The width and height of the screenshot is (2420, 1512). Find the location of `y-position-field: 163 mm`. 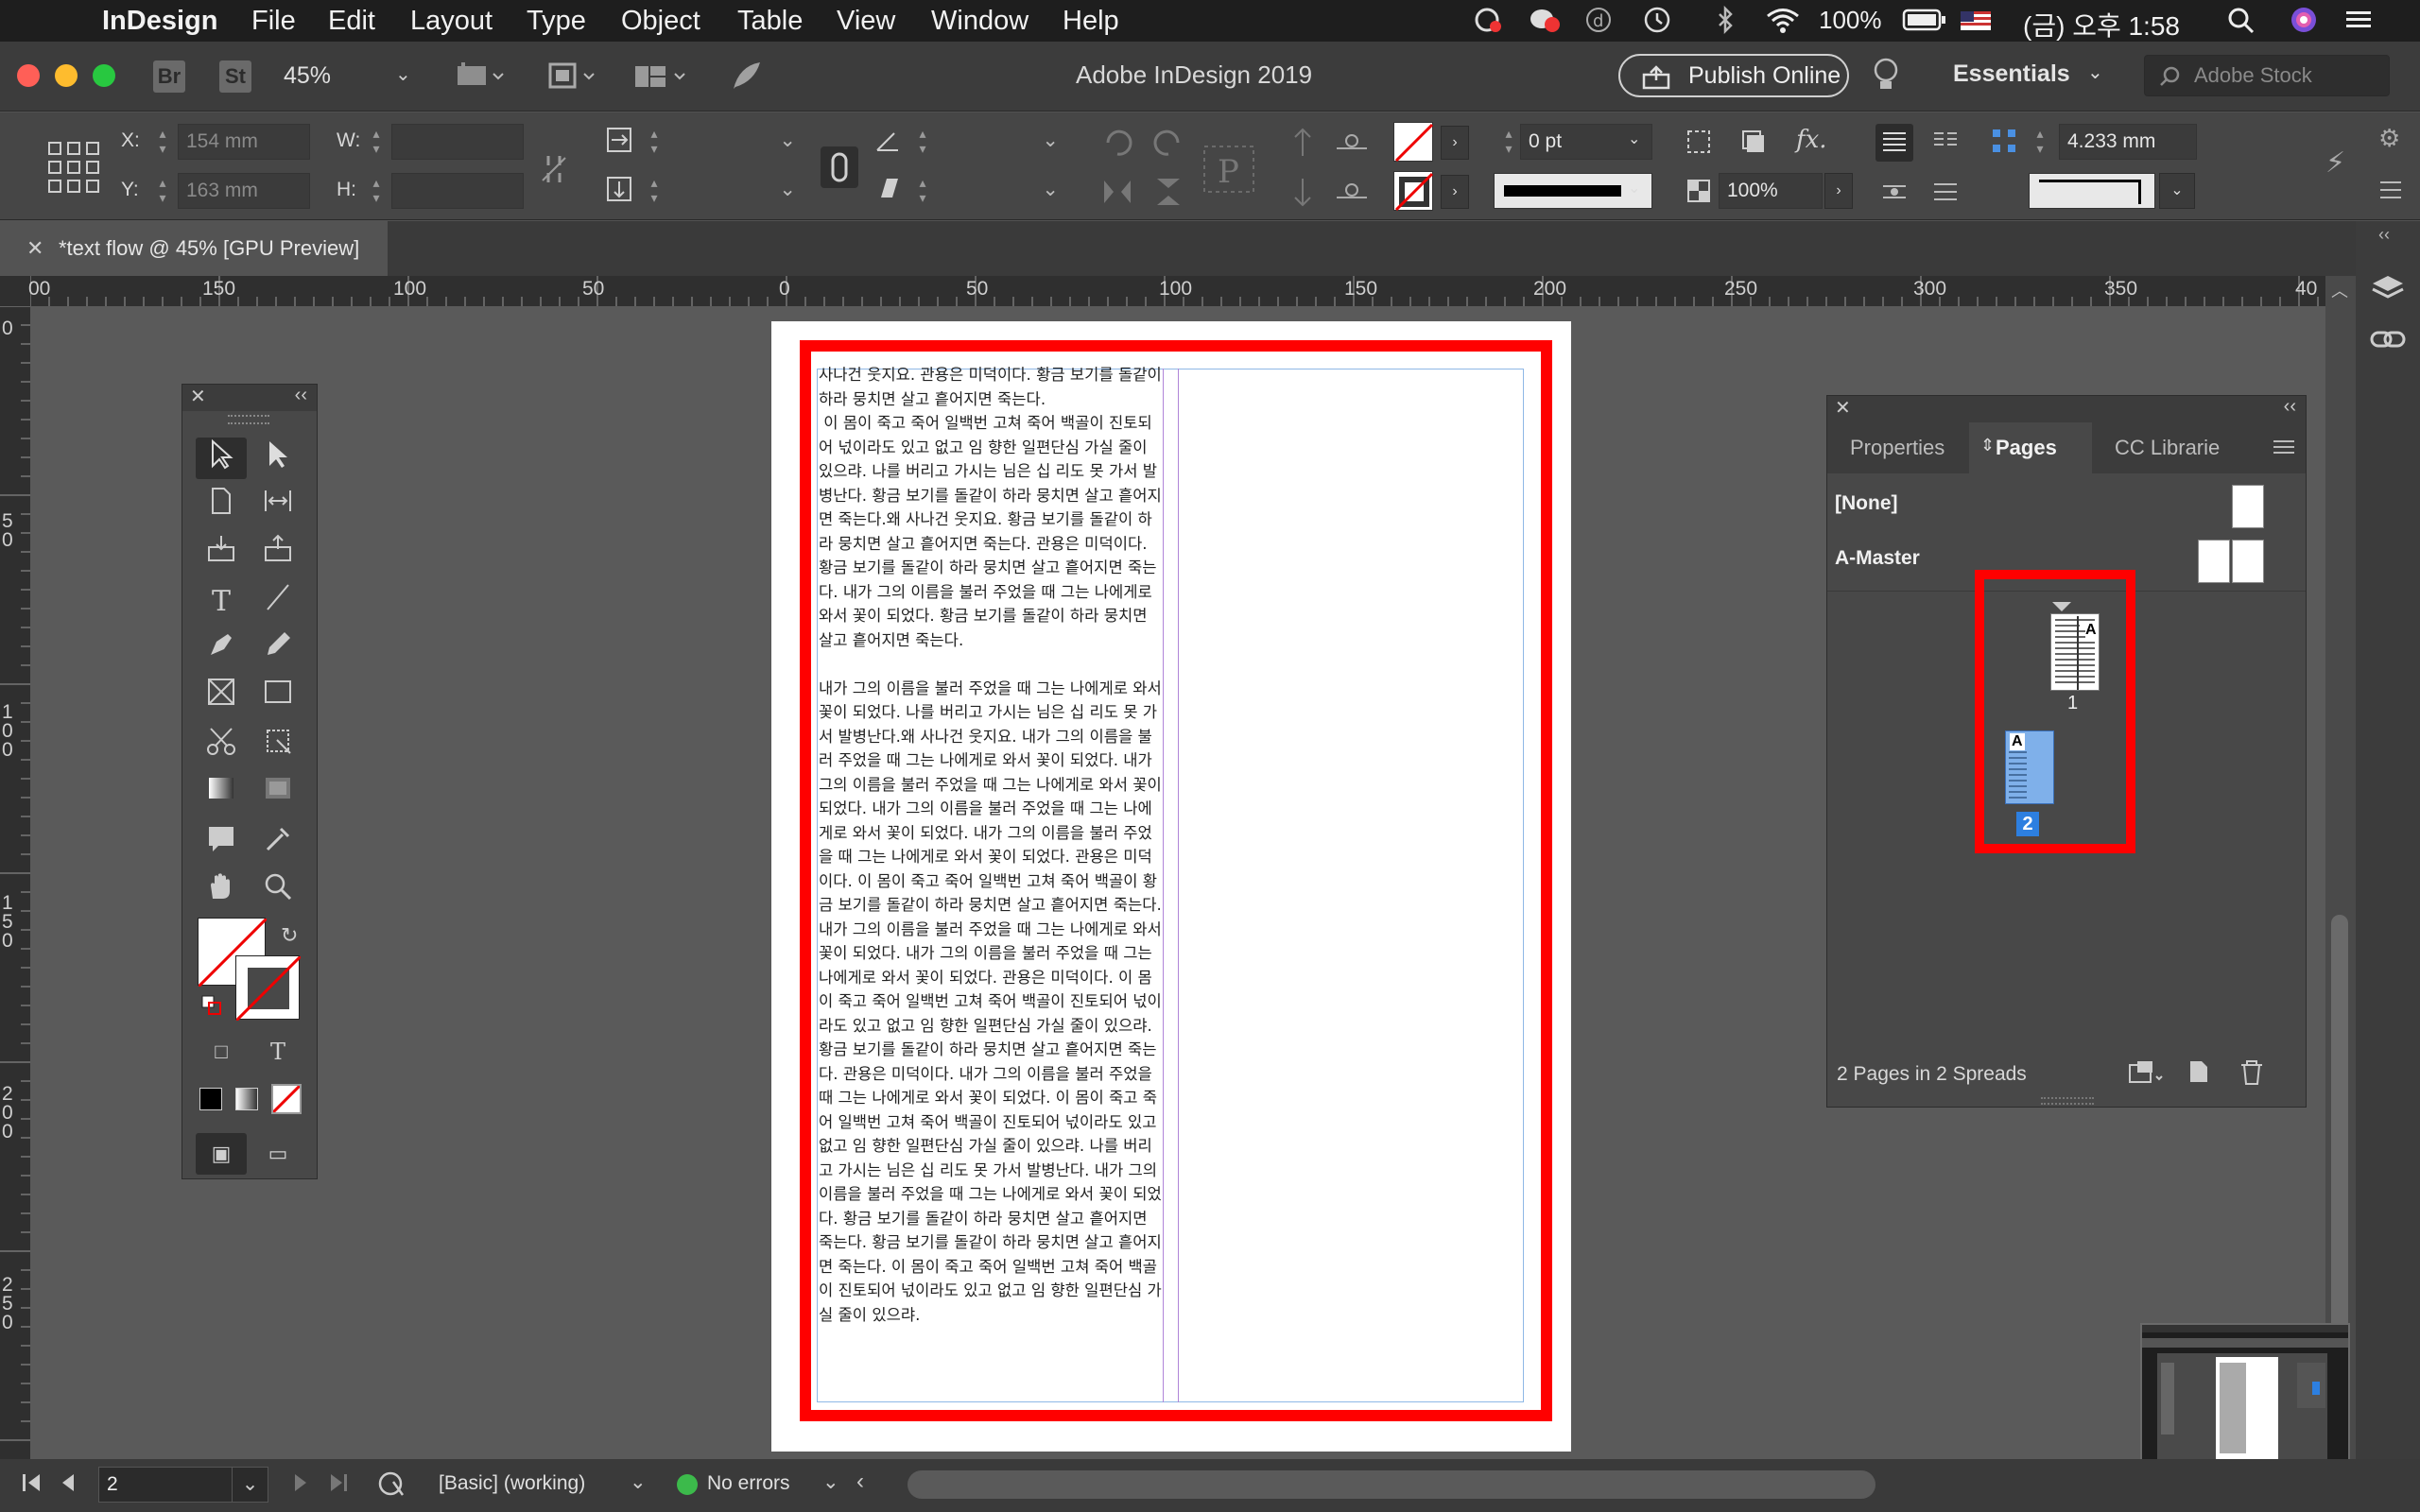

y-position-field: 163 mm is located at coordinates (244, 191).